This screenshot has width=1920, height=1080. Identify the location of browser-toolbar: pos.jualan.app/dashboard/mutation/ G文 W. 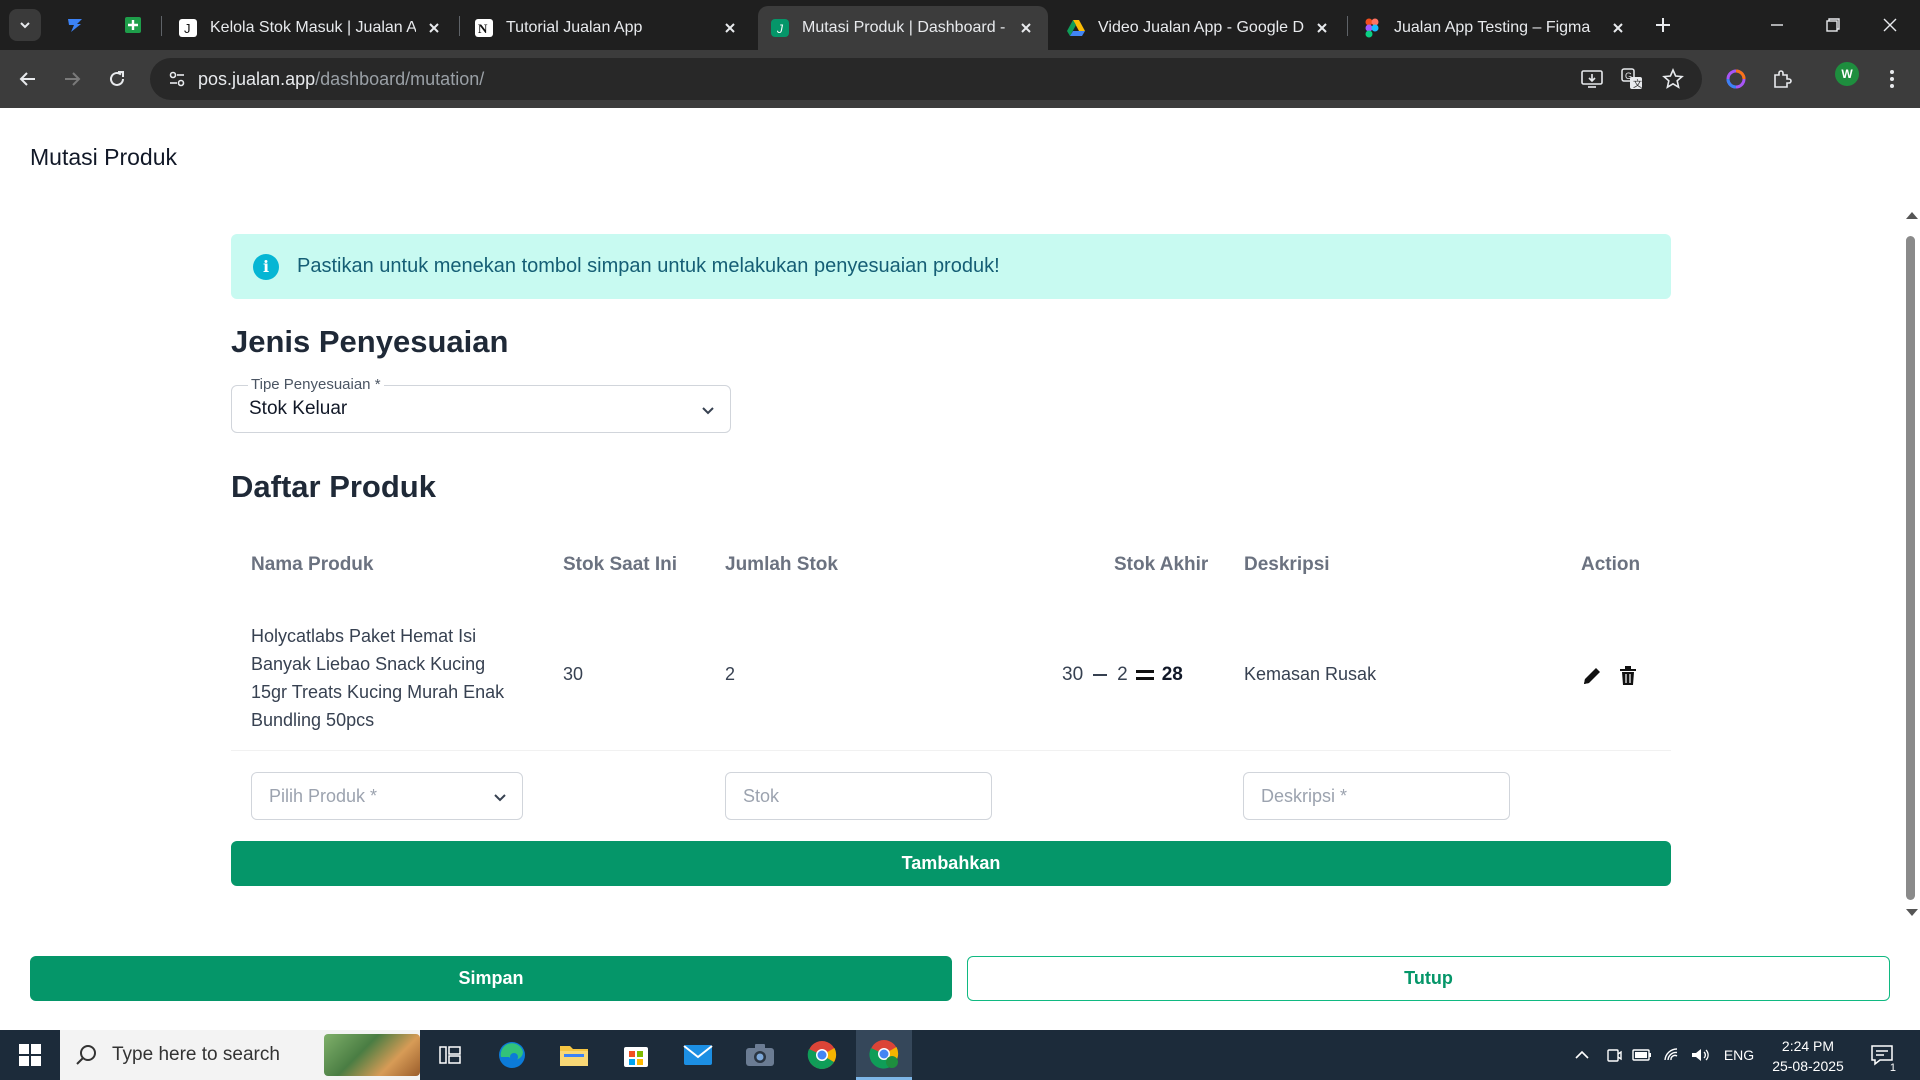
(960, 79).